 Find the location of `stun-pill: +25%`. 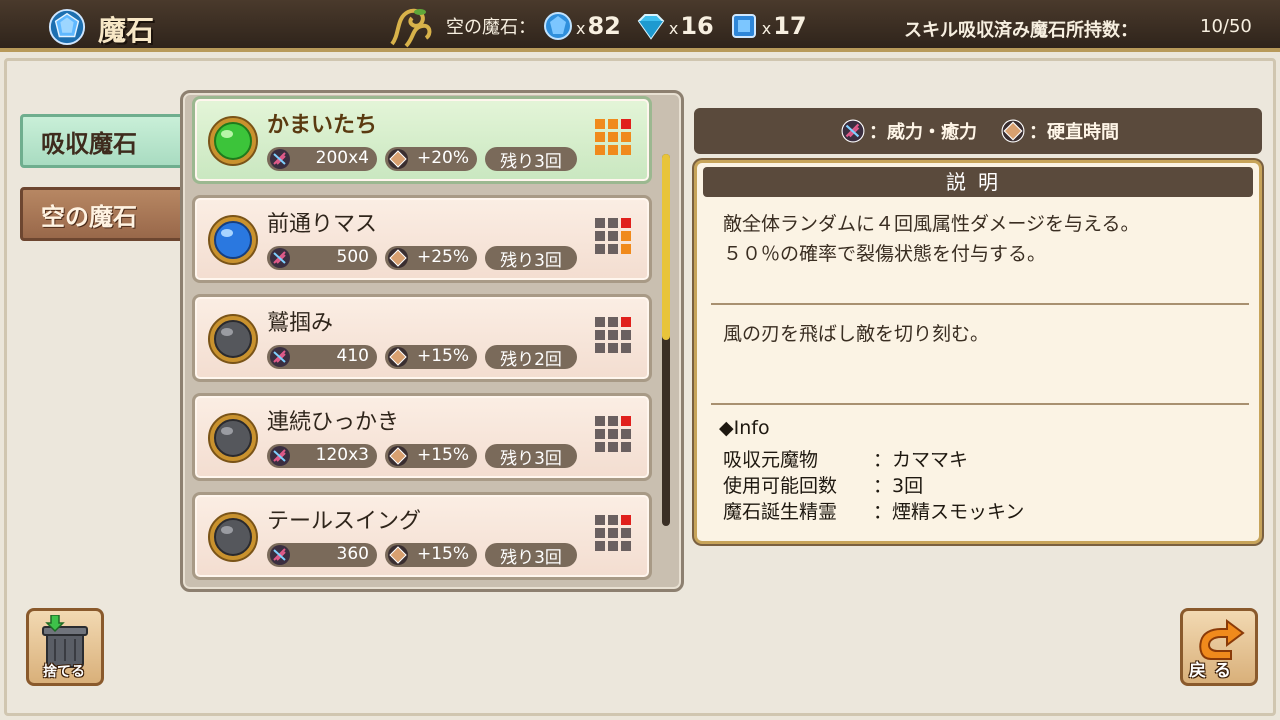

stun-pill: +25% is located at coordinates (431, 258).